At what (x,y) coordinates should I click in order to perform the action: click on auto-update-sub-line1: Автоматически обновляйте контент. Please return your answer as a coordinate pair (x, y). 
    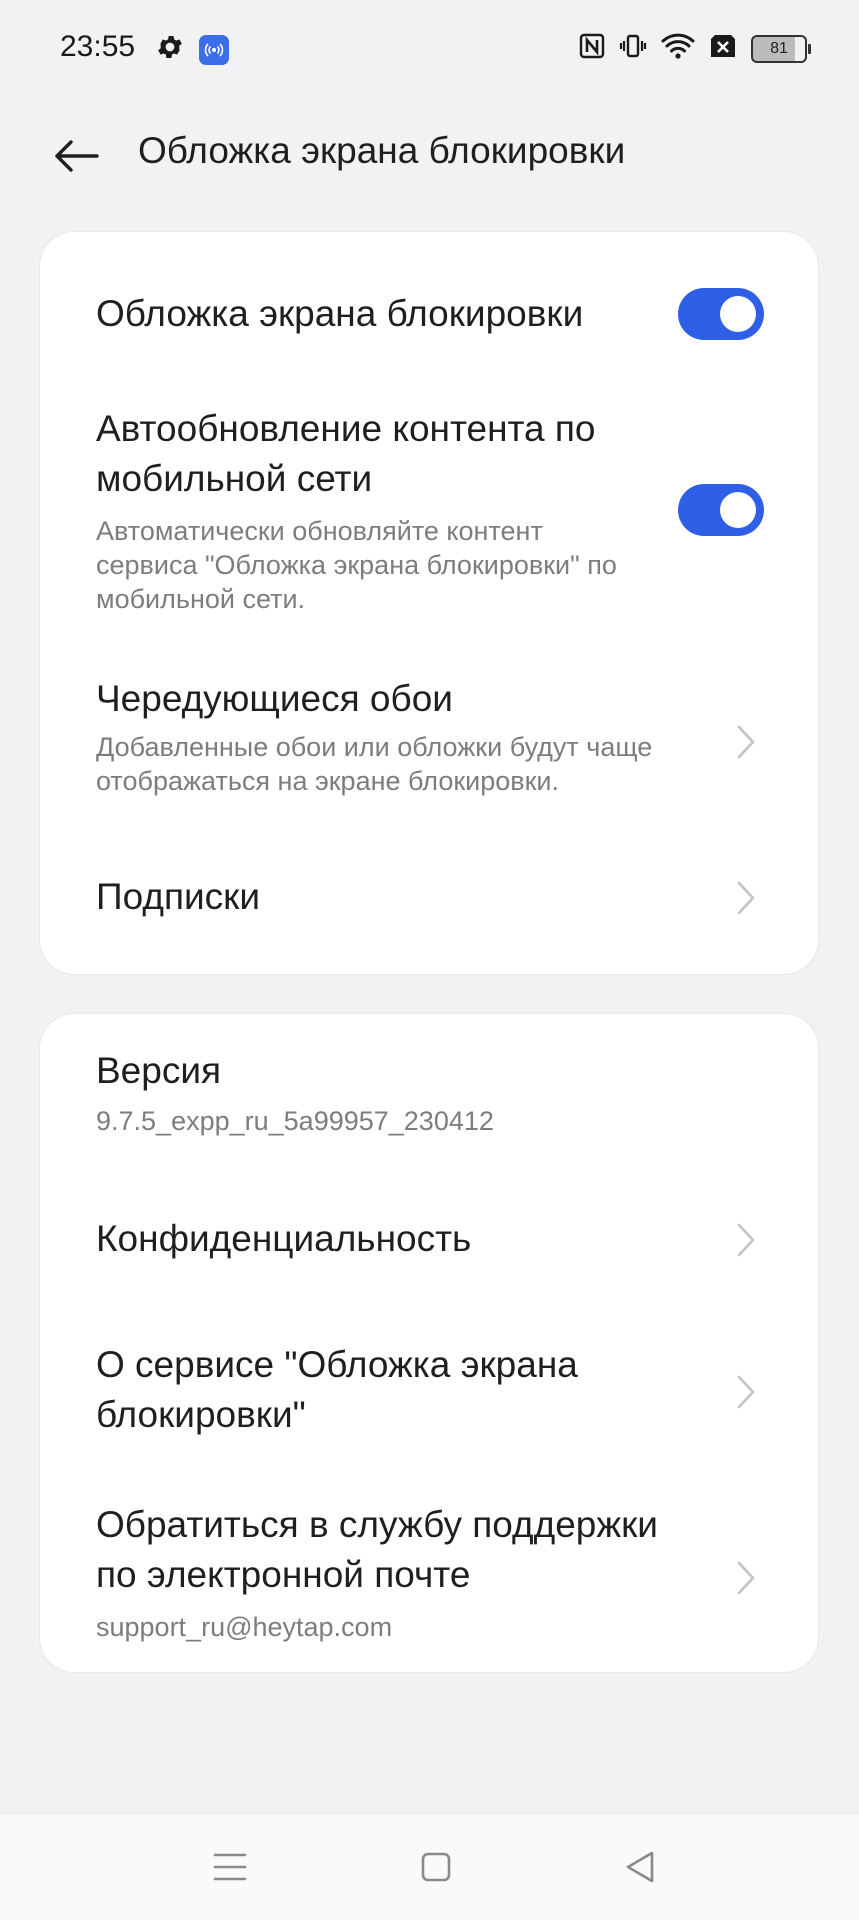
    Looking at the image, I should click on (319, 531).